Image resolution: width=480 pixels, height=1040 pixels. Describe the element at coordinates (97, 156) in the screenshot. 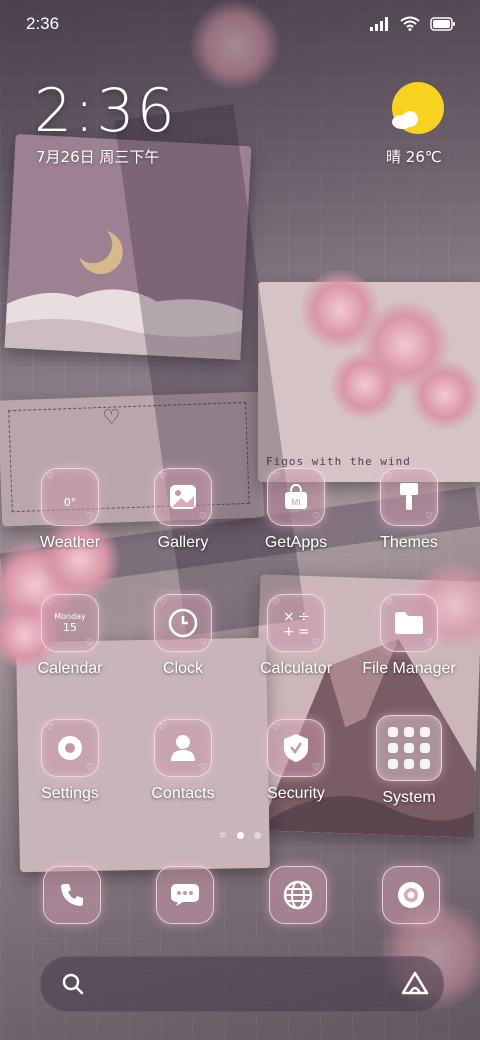

I see `clock-widget-date: 7月26日 周三下午` at that location.